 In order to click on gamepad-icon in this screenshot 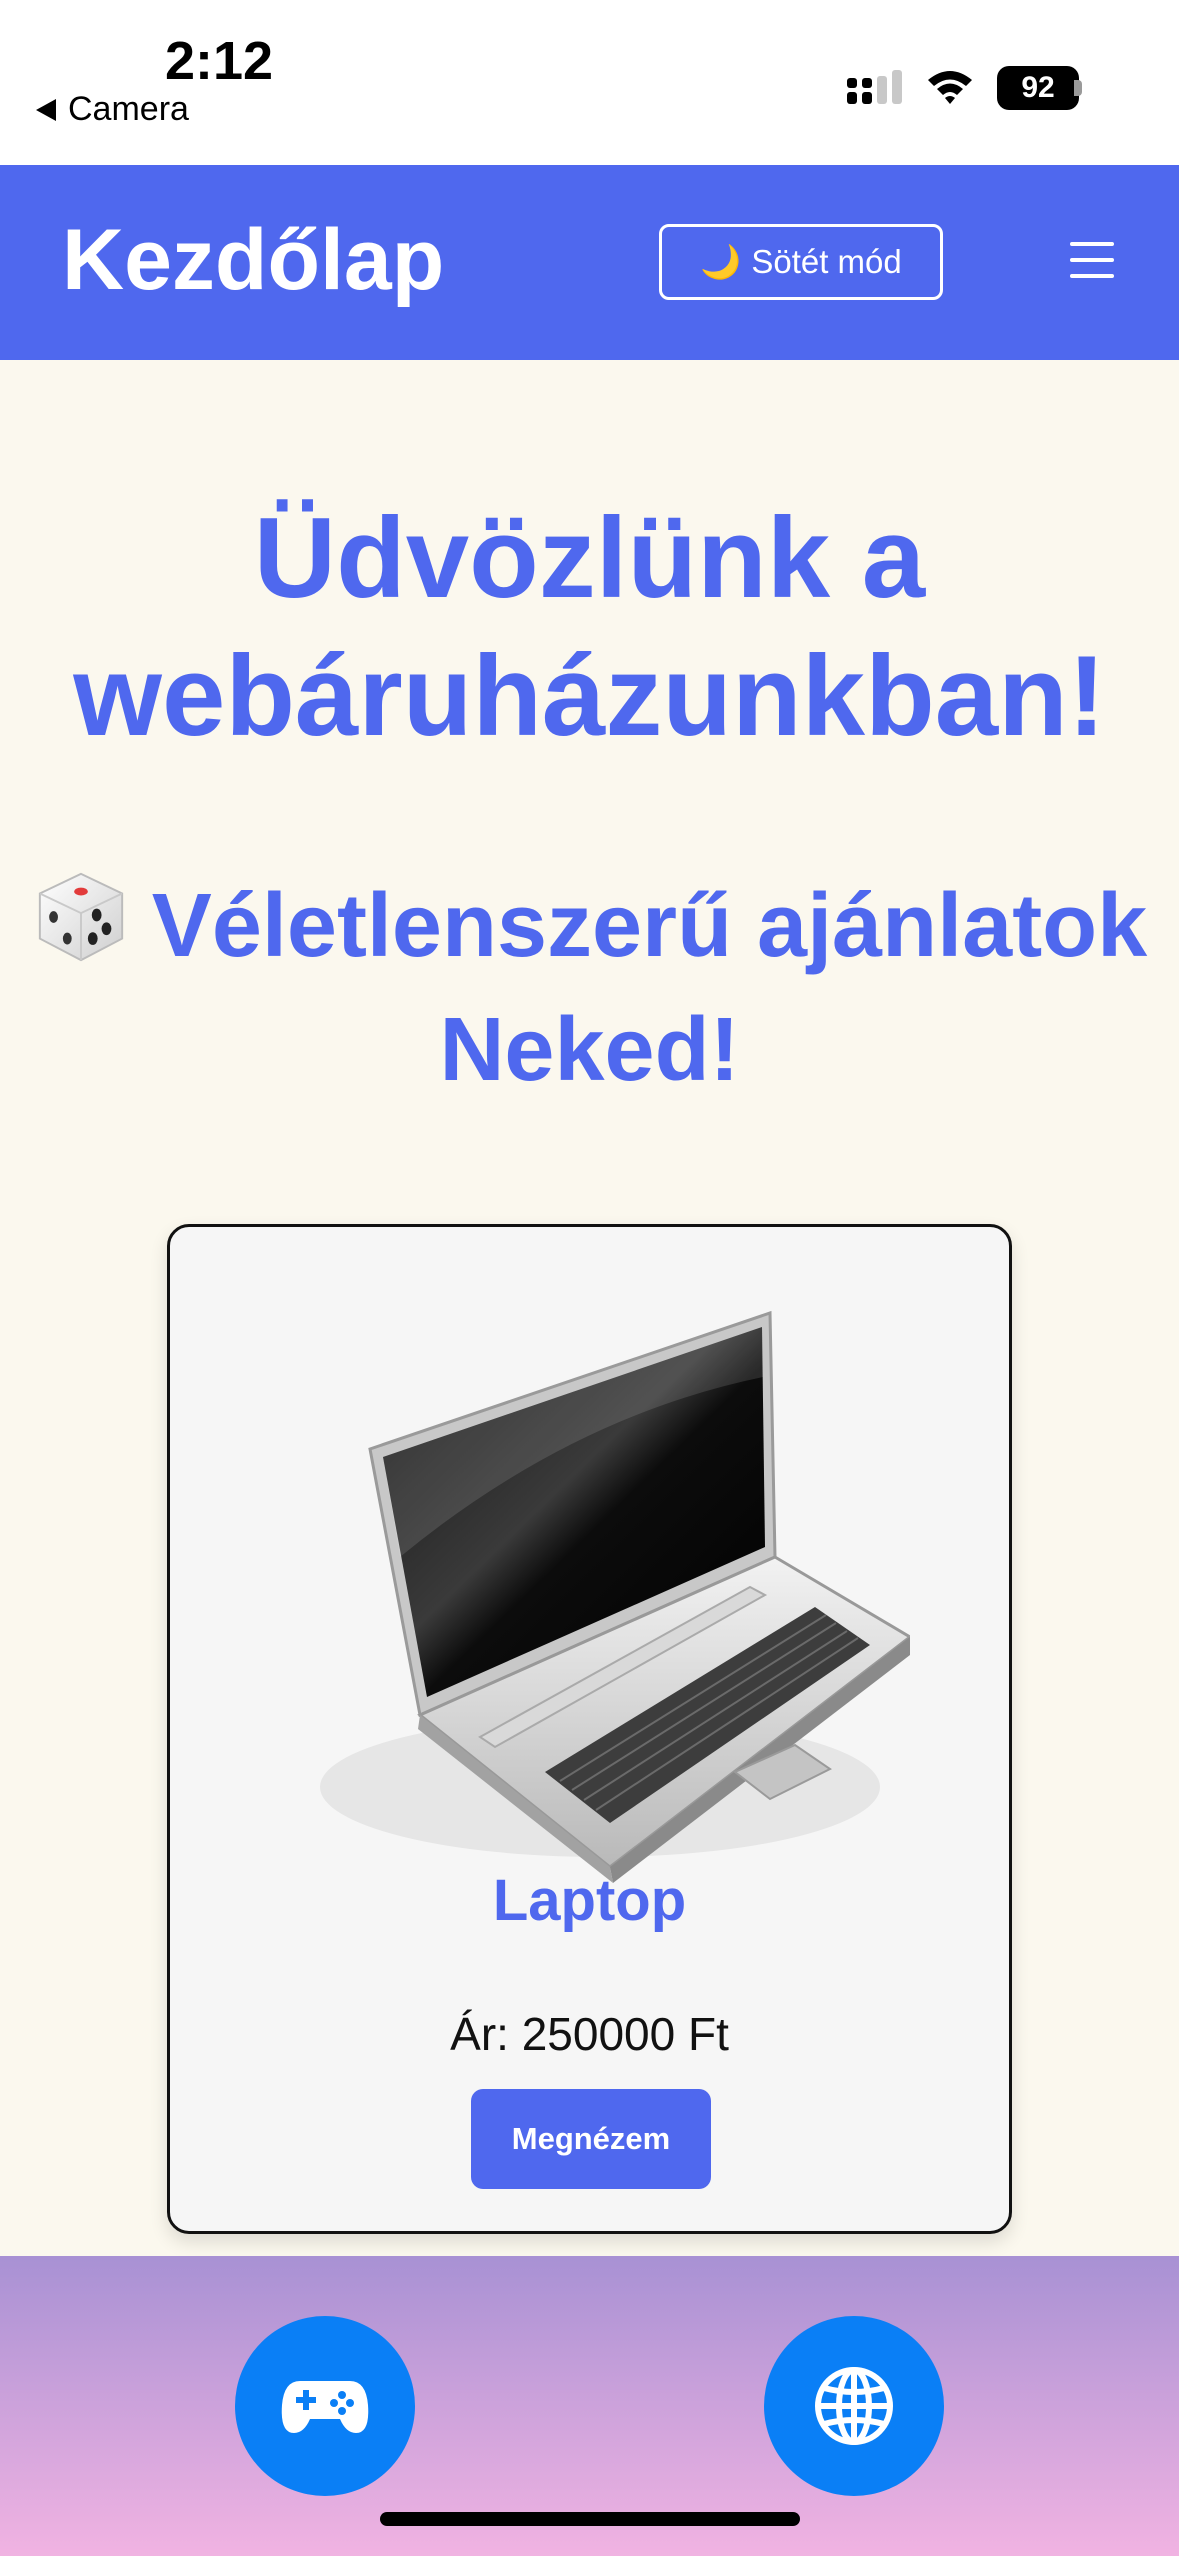, I will do `click(325, 2407)`.